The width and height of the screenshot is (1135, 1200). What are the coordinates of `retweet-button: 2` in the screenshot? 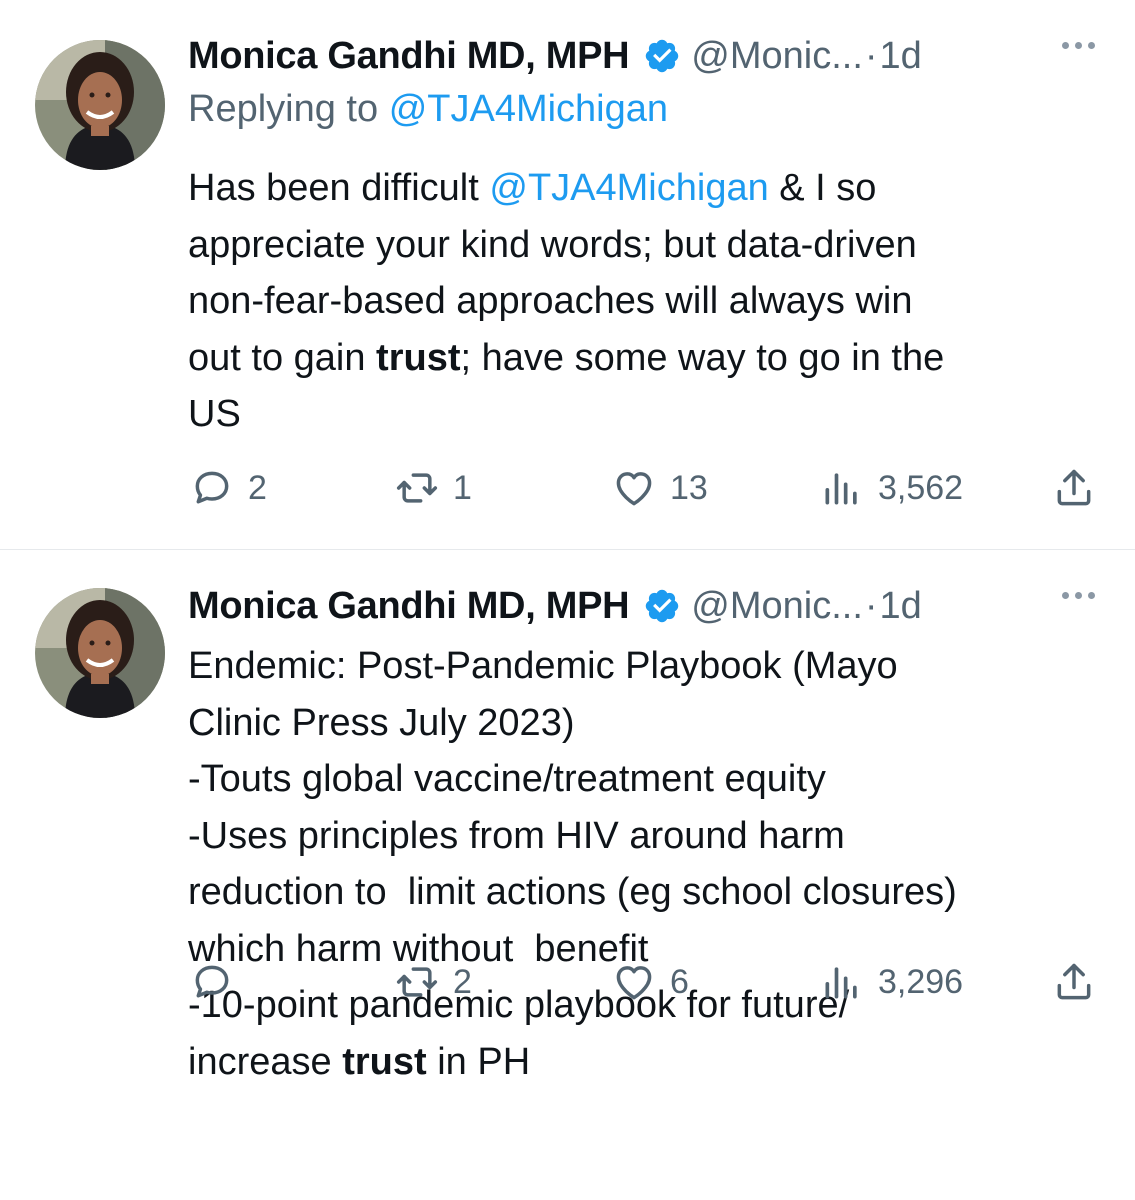 It's located at (433, 982).